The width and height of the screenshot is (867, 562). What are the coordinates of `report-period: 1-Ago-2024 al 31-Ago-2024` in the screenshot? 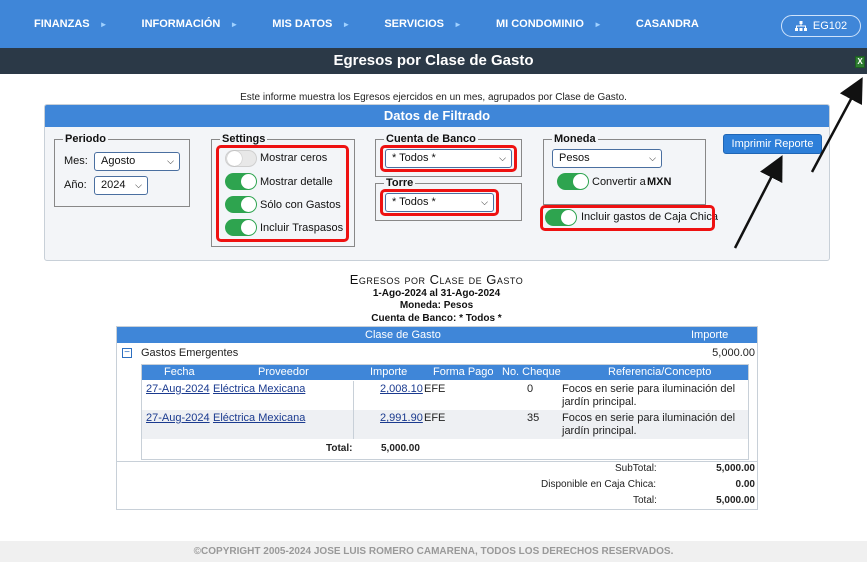 It's located at (436, 293).